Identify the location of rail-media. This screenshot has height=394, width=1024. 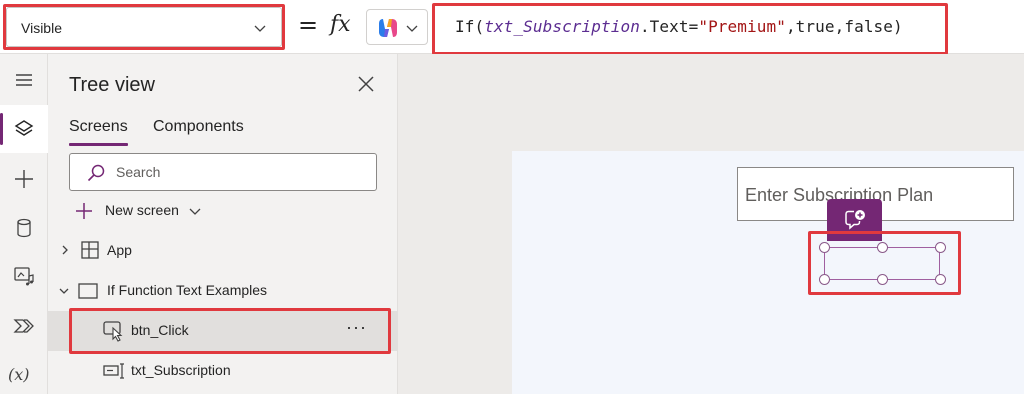
(24, 276).